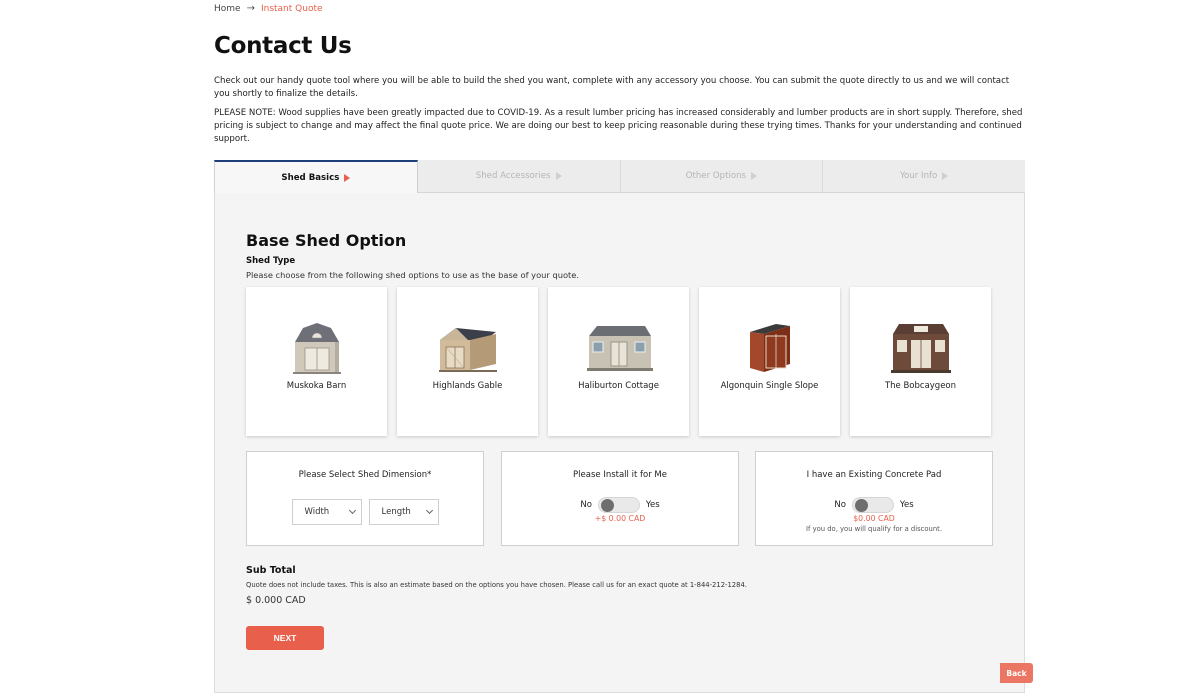 Image resolution: width=1200 pixels, height=695 pixels. I want to click on install-toggle, so click(618, 505).